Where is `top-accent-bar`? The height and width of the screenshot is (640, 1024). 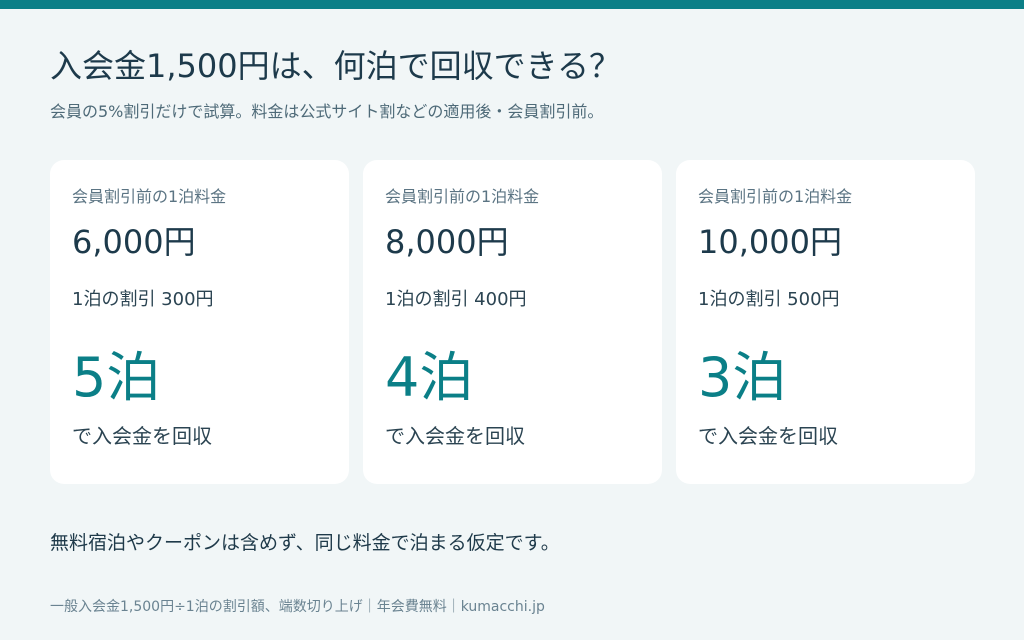 top-accent-bar is located at coordinates (512, 4).